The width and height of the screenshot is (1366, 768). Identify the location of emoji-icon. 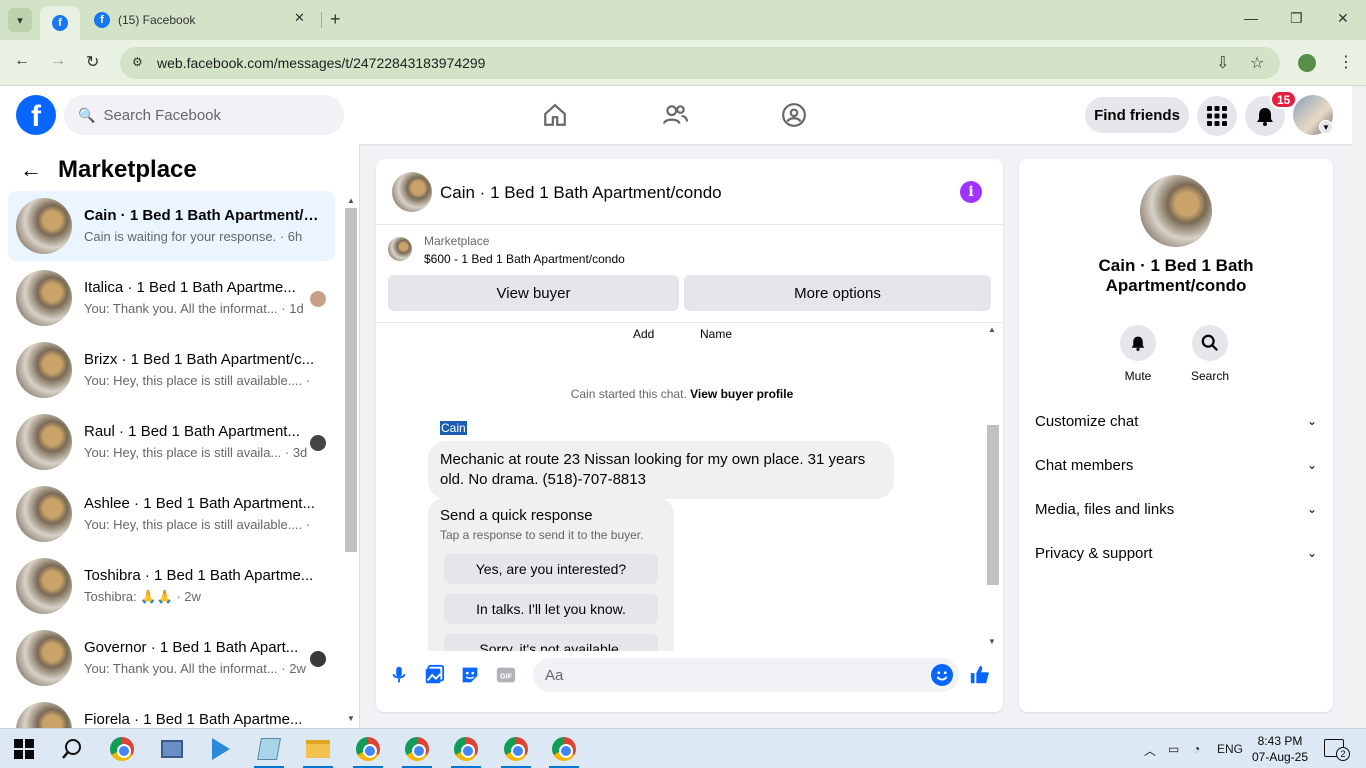
(942, 675).